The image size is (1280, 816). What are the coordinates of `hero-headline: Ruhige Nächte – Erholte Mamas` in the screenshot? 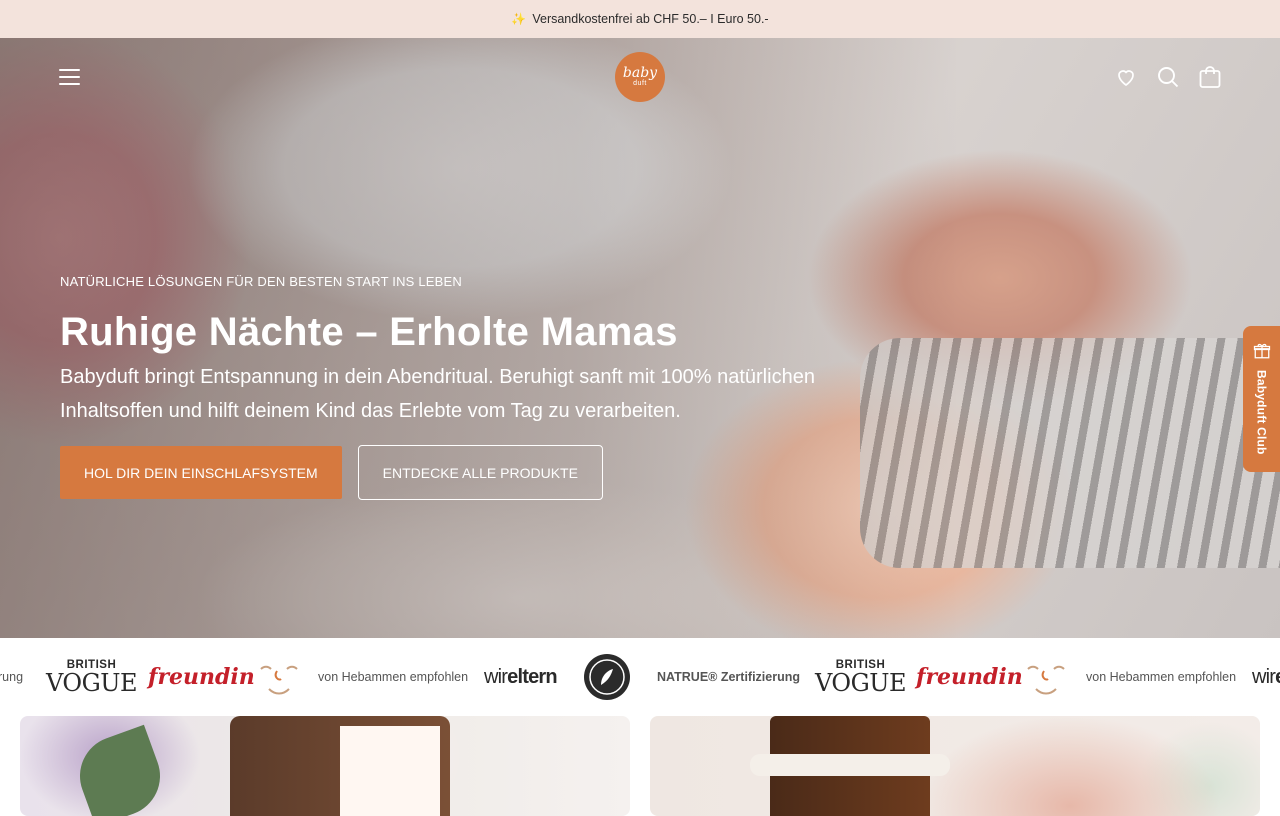 It's located at (369, 332).